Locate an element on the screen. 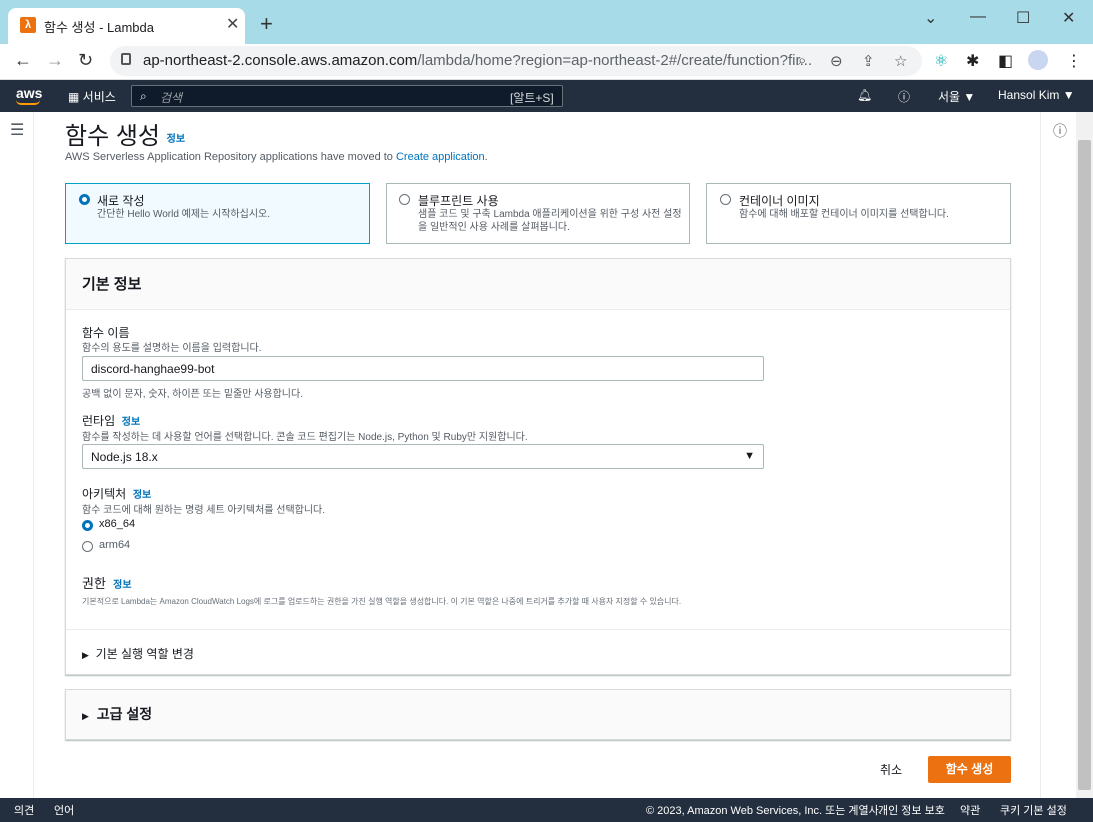 The width and height of the screenshot is (1093, 822). bookmark-star-icon: ☆ is located at coordinates (900, 61).